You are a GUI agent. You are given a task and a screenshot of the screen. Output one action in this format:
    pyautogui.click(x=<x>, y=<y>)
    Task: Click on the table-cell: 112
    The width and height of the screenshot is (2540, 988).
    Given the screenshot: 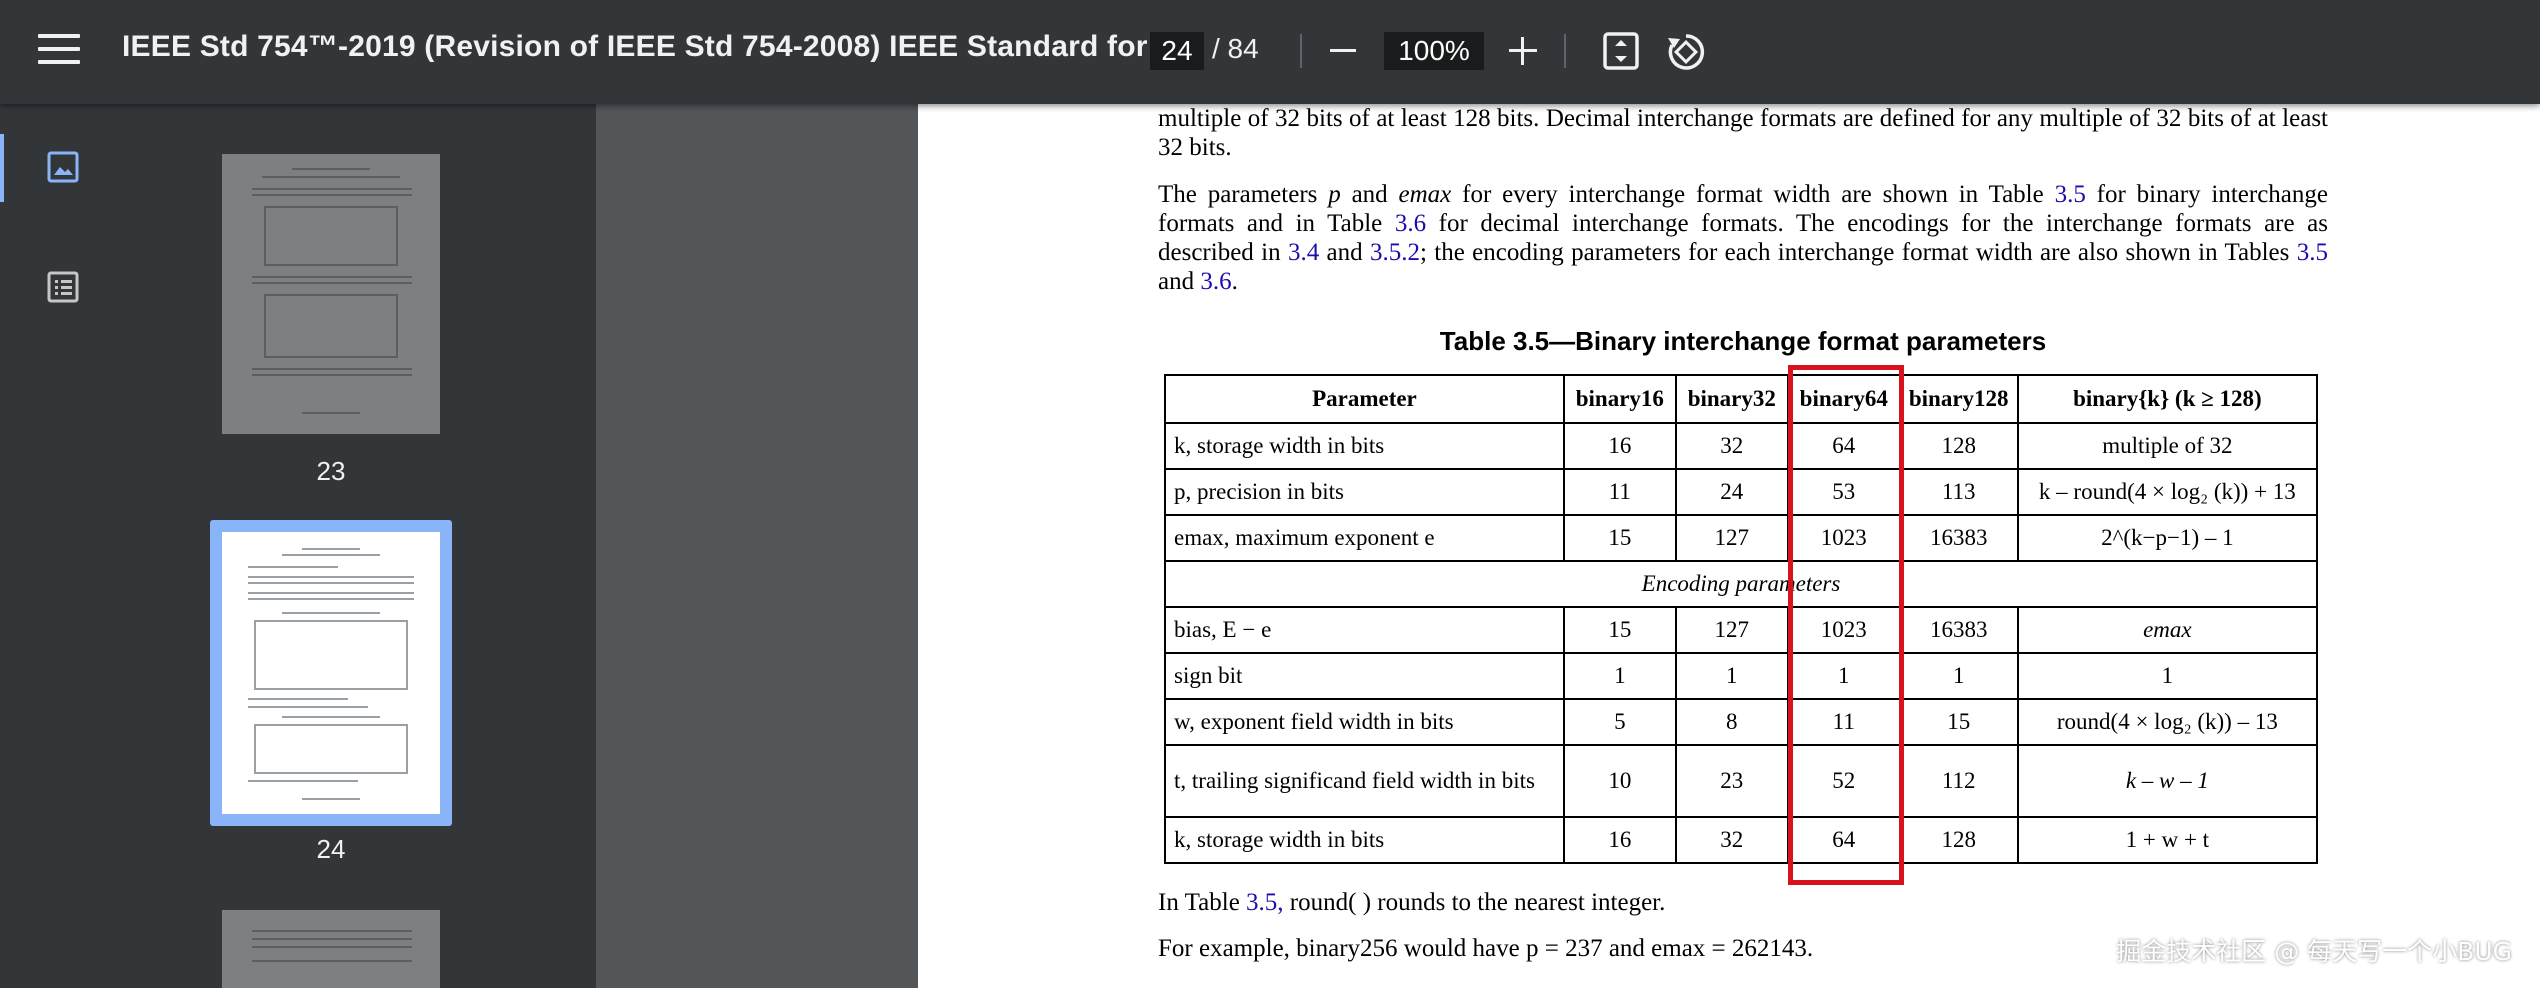 What is the action you would take?
    pyautogui.click(x=1958, y=781)
    